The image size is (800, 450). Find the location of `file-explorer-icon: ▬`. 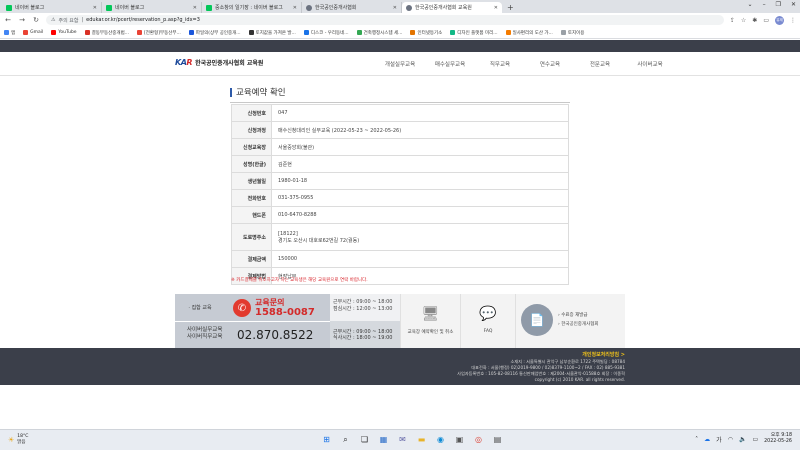

file-explorer-icon: ▬ is located at coordinates (421, 439).